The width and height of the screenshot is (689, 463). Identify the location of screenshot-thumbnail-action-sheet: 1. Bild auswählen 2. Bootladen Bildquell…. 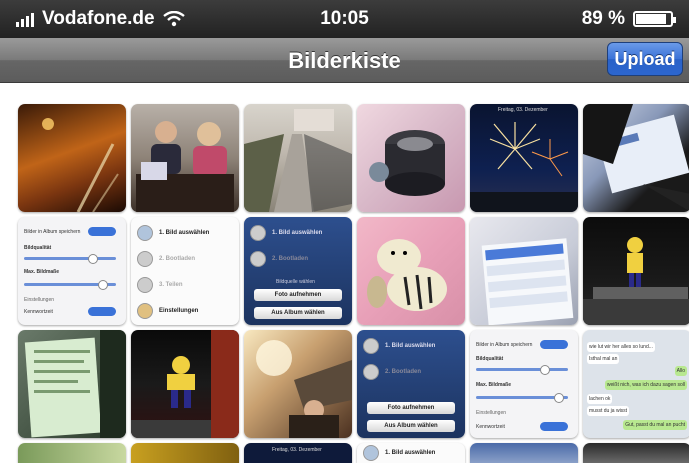
(298, 271).